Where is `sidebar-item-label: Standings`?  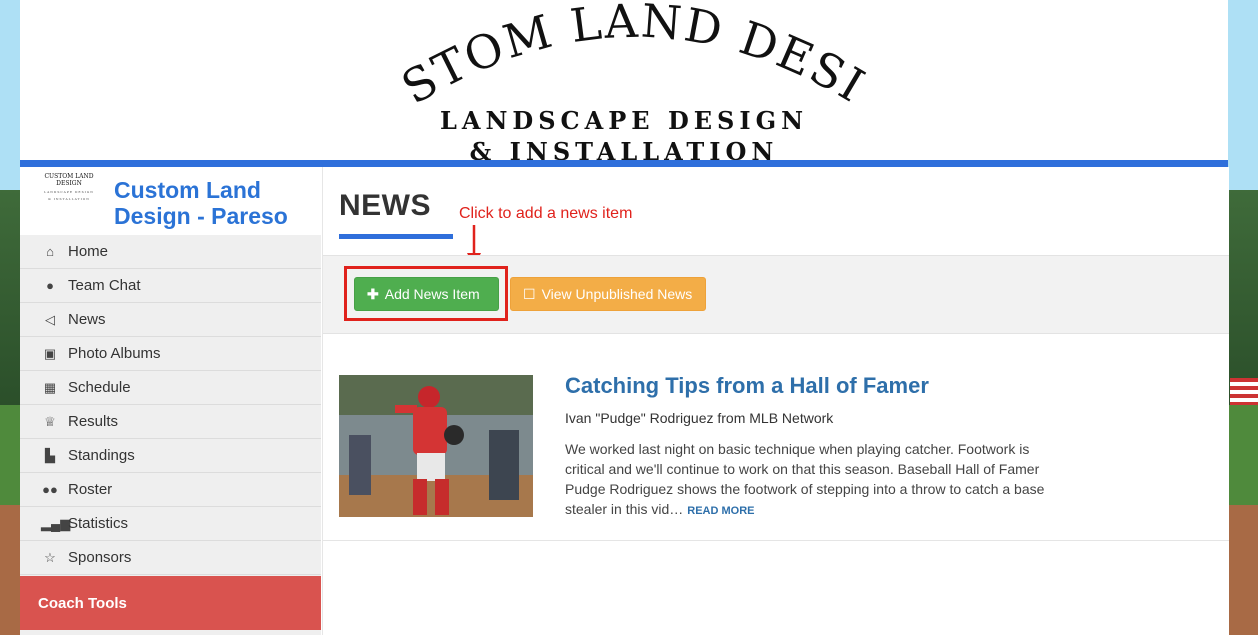
sidebar-item-label: Standings is located at coordinates (101, 455).